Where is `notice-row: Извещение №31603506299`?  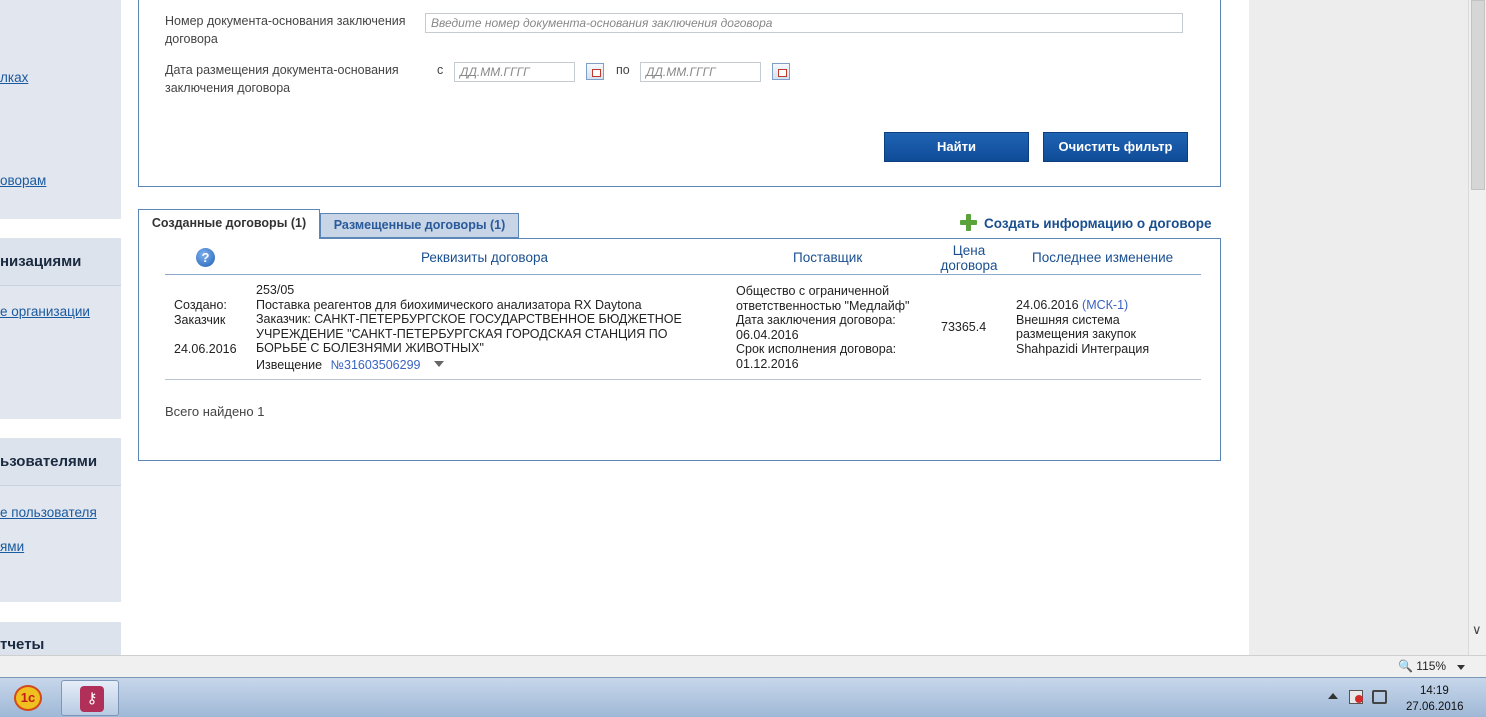 notice-row: Извещение №31603506299 is located at coordinates (469, 365).